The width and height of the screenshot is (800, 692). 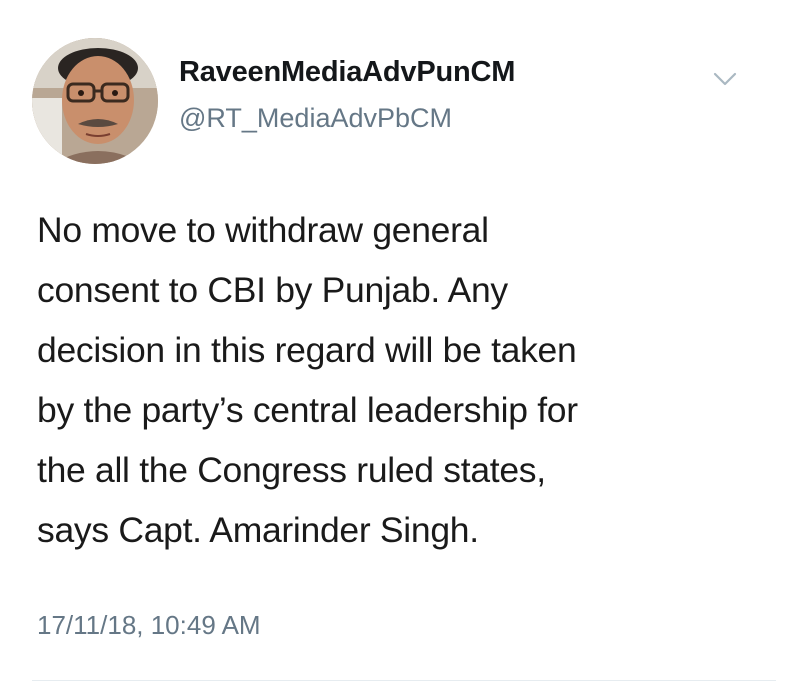 I want to click on tweet-text-line: by the party’s central leadership for, so click(x=307, y=410).